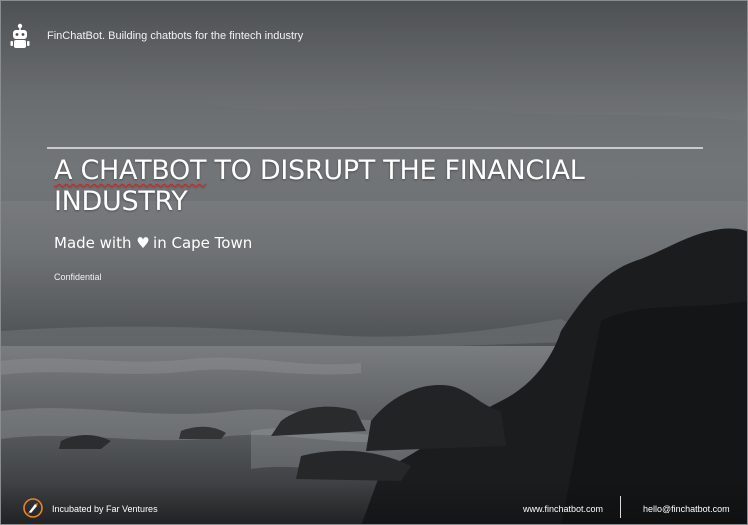 This screenshot has height=525, width=748. I want to click on footer, so click(374, 503).